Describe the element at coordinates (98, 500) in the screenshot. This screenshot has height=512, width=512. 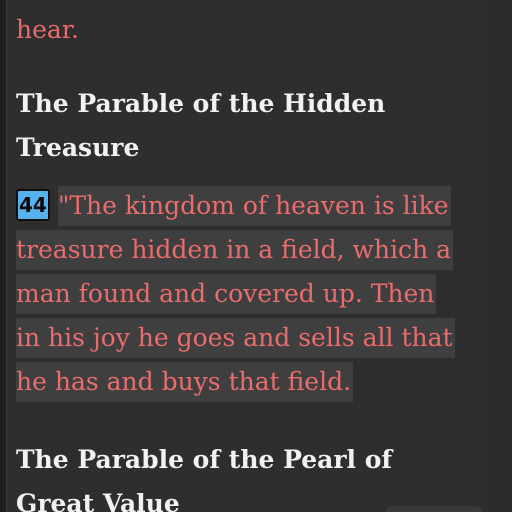
I see `heading-line: Great Value` at that location.